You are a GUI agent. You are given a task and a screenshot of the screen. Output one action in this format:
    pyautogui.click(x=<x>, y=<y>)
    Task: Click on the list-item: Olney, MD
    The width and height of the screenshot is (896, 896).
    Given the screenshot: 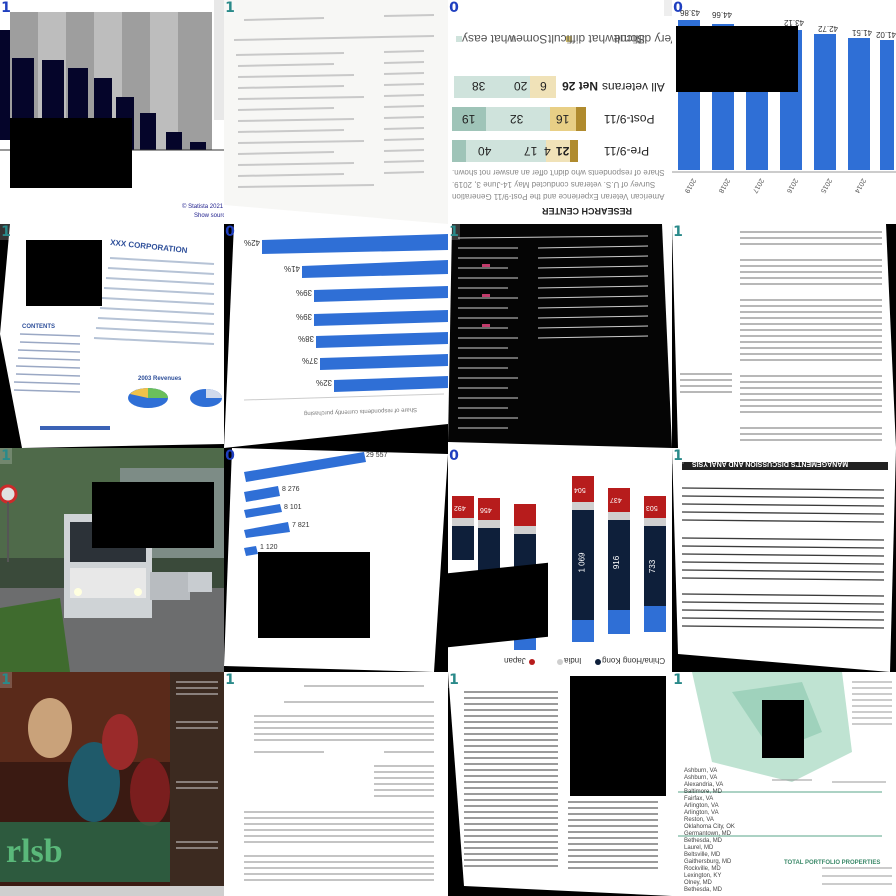 What is the action you would take?
    pyautogui.click(x=698, y=883)
    